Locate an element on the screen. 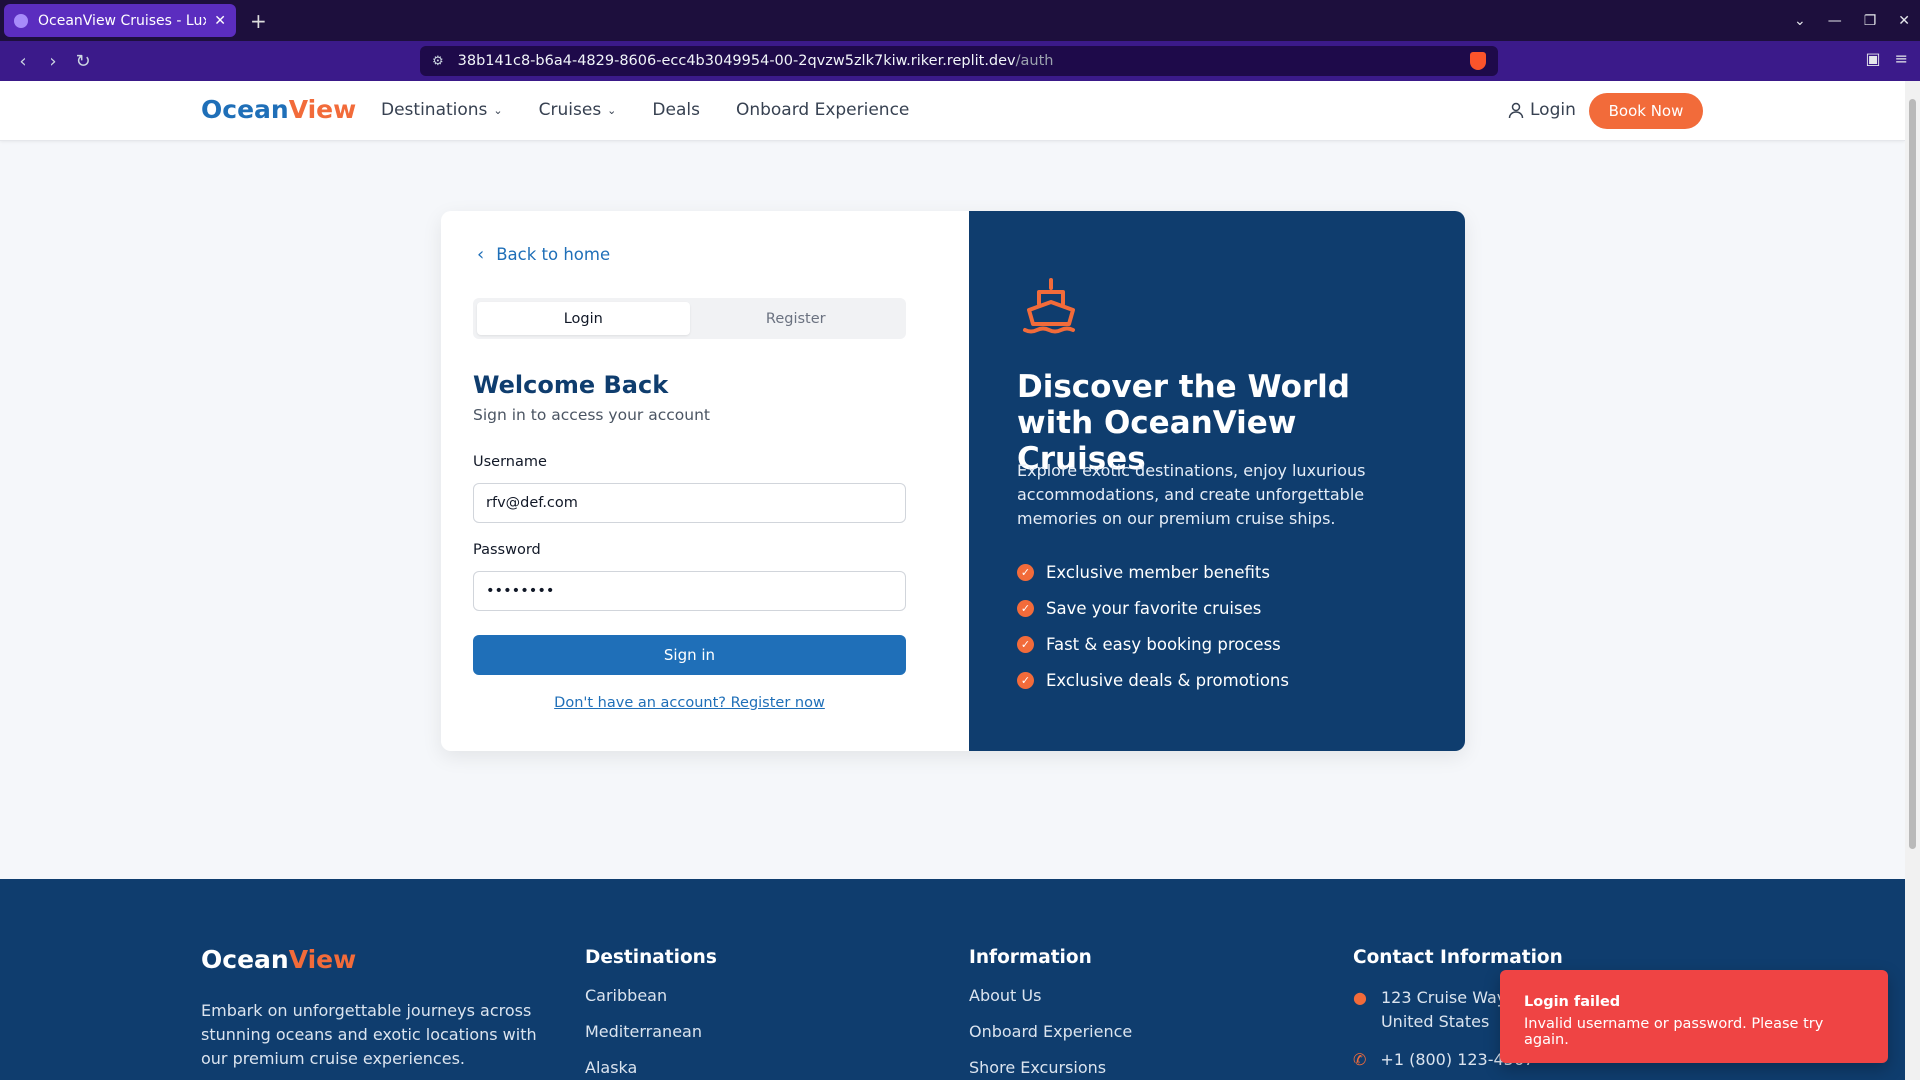 The height and width of the screenshot is (1080, 1920). tab-register: Register is located at coordinates (796, 318).